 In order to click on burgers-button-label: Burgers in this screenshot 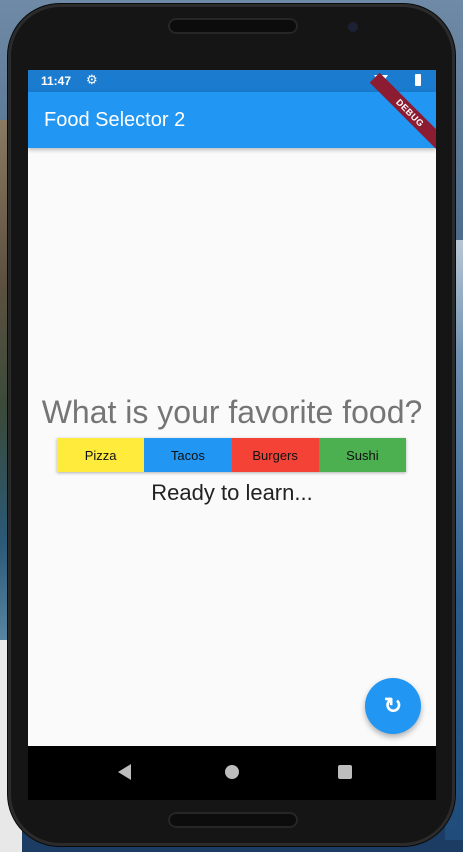, I will do `click(275, 455)`.